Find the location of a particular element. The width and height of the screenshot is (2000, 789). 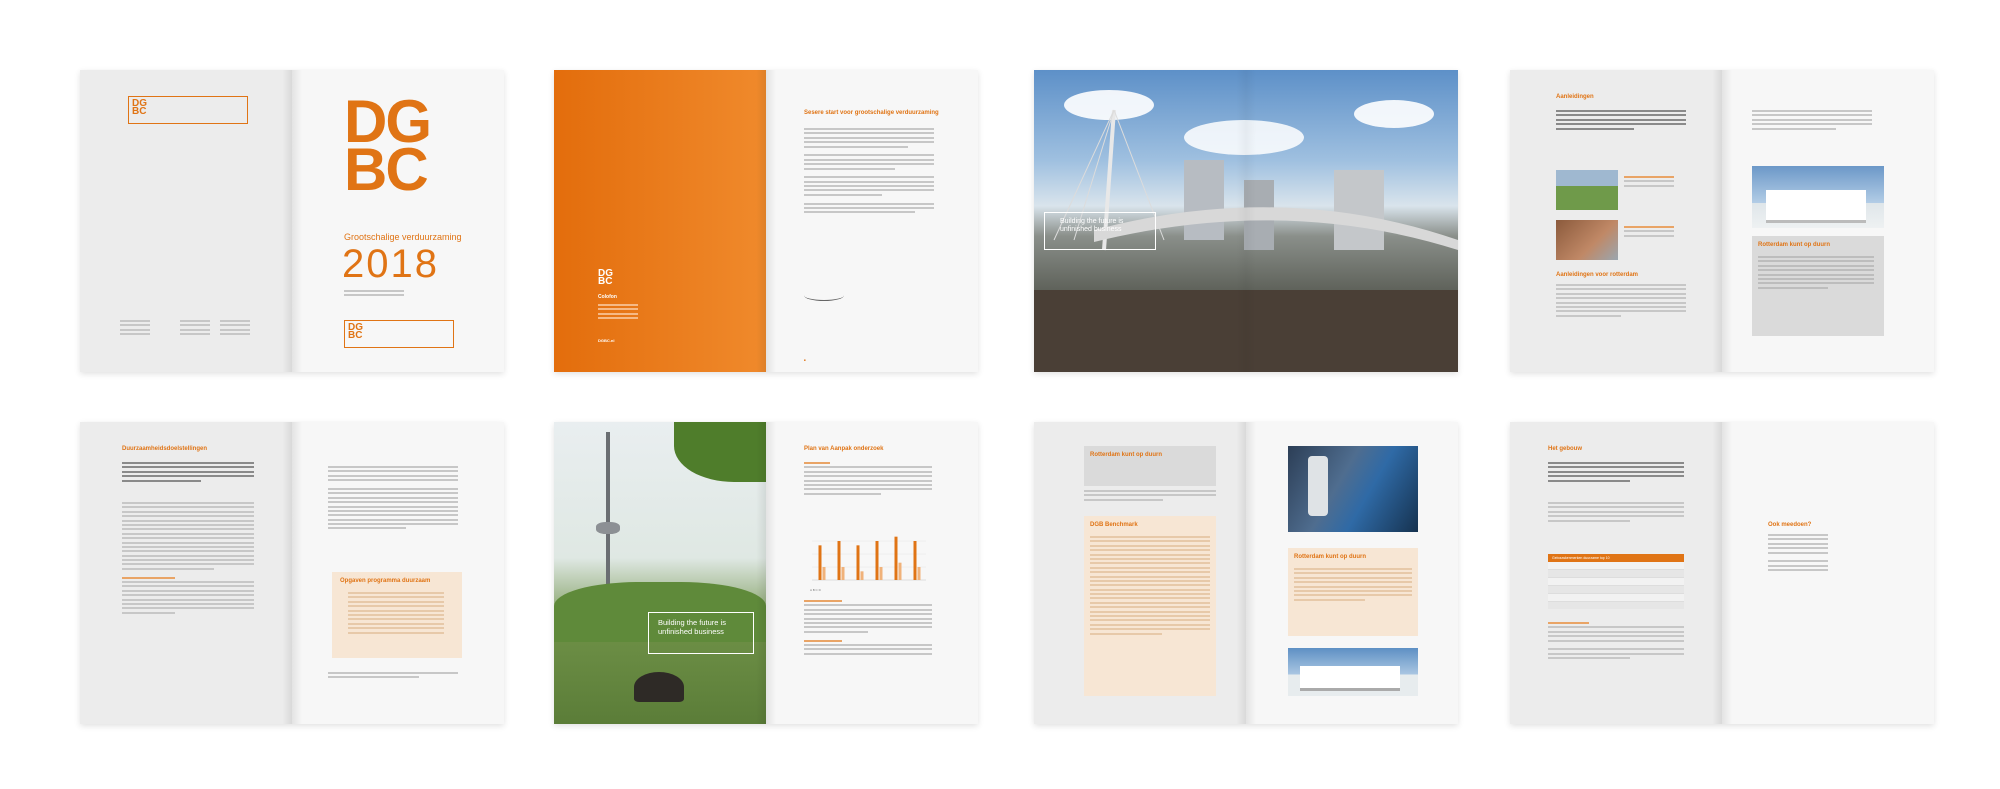

cover-logo: DG BC is located at coordinates (388, 146).